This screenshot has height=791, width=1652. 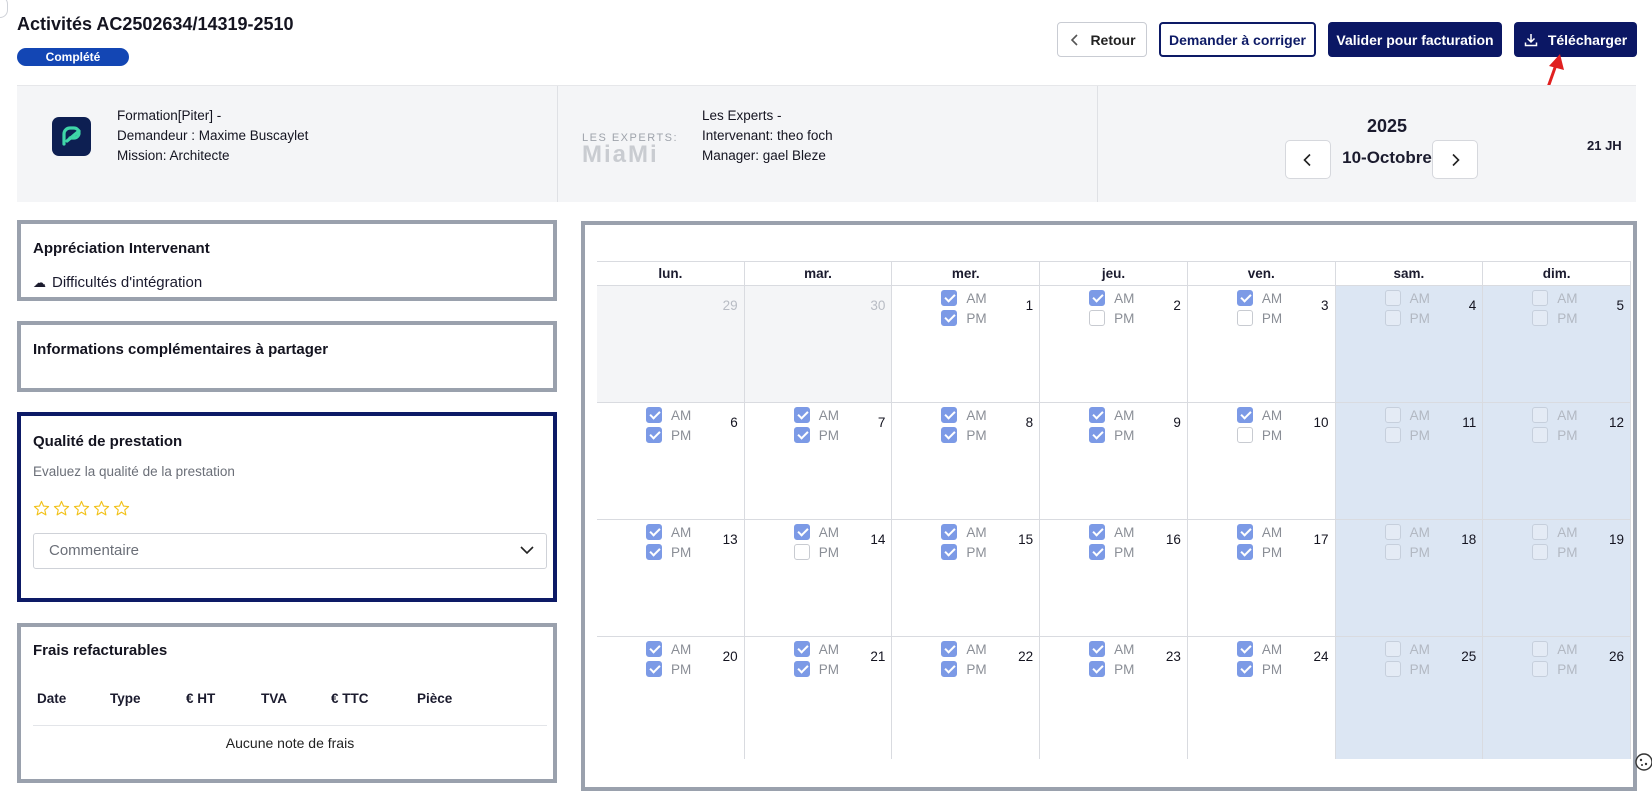 I want to click on day-of-week-label: mar., so click(x=819, y=274).